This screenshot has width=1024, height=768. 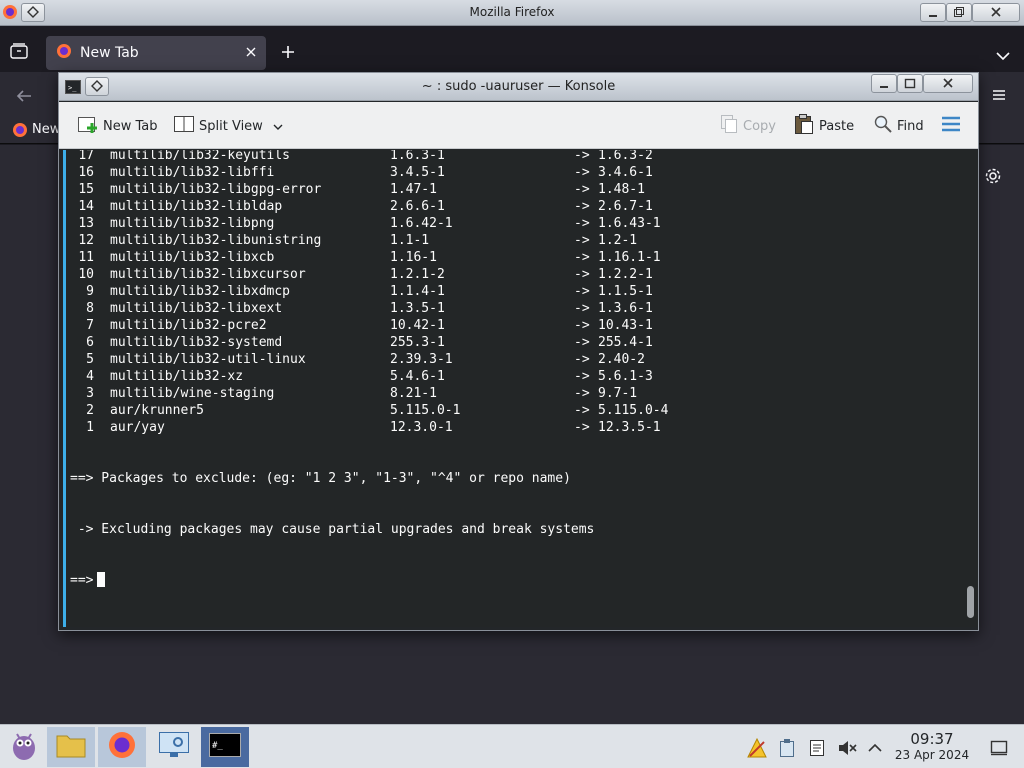 What do you see at coordinates (417, 172) in the screenshot?
I see `package-old-version: 3.4.5-1` at bounding box center [417, 172].